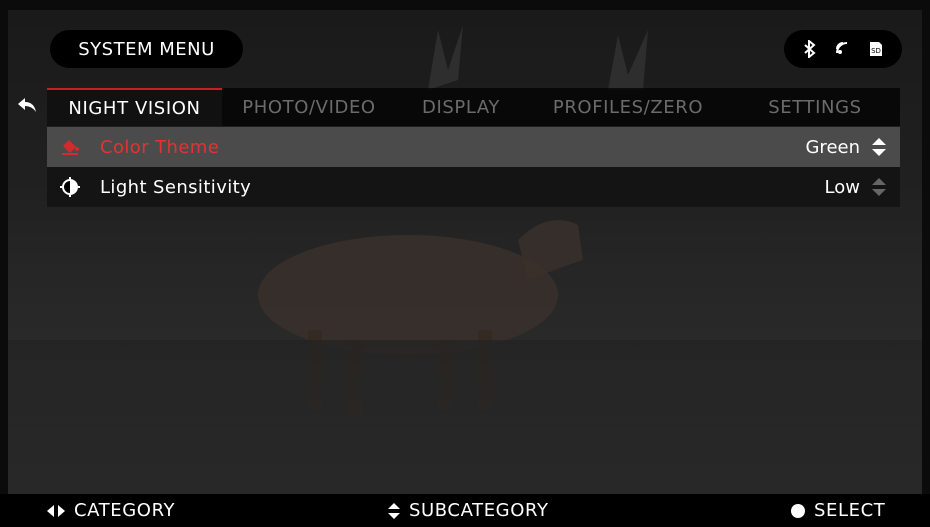  I want to click on back-button, so click(27, 105).